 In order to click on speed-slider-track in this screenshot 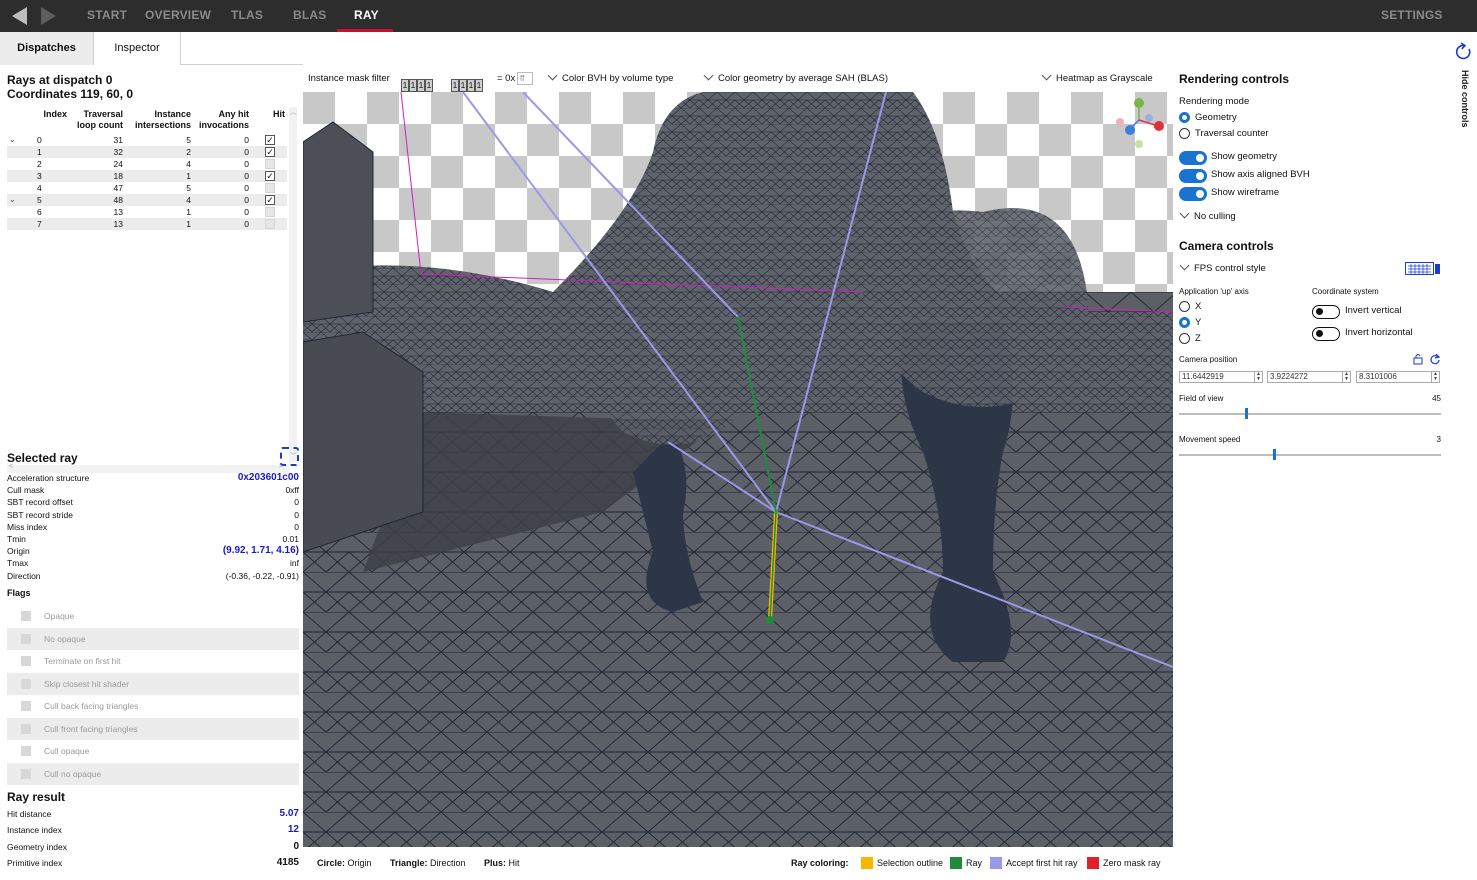, I will do `click(1310, 455)`.